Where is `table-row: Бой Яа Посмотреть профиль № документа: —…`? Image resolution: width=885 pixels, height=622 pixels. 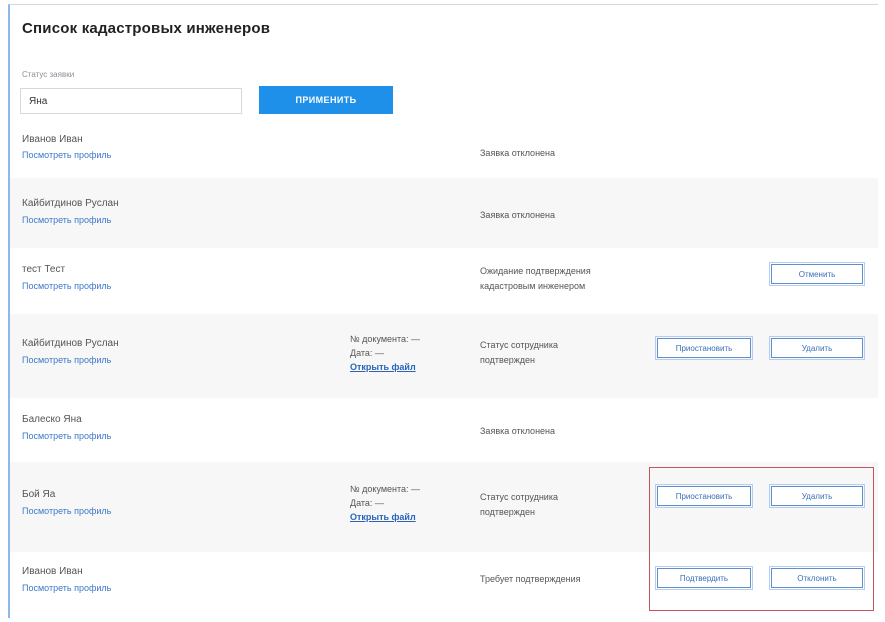 table-row: Бой Яа Посмотреть профиль № документа: —… is located at coordinates (444, 507).